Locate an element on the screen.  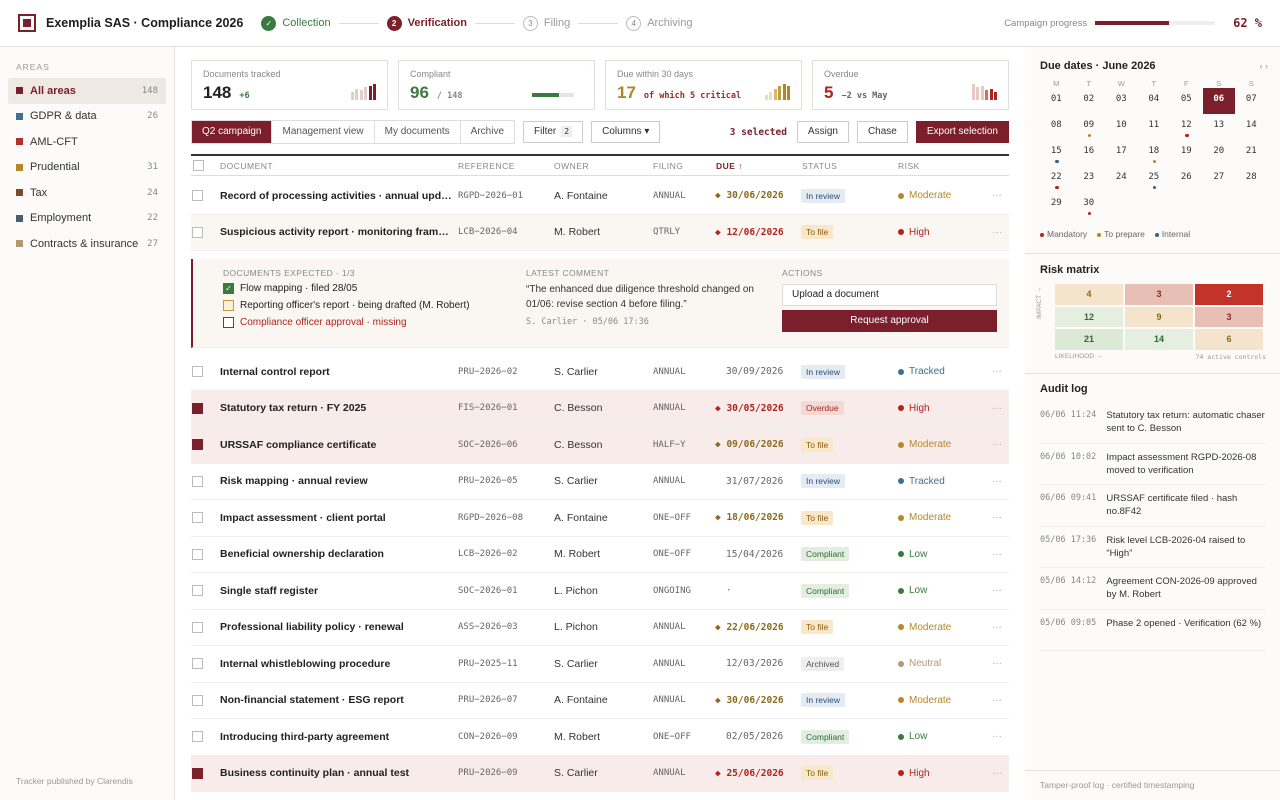
col-risk: RISK is located at coordinates (909, 166).